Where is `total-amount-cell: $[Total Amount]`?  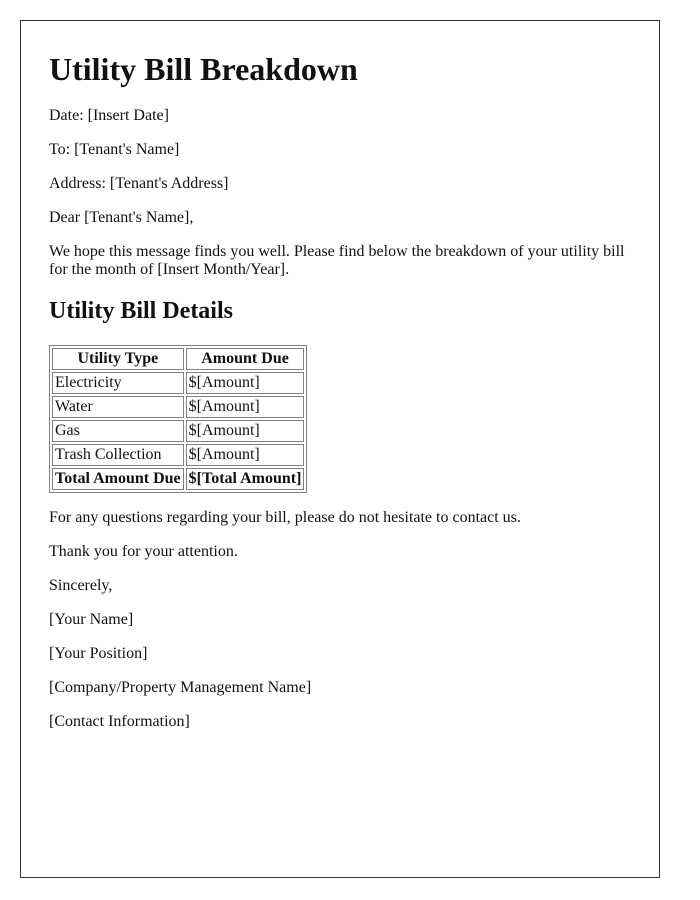 total-amount-cell: $[Total Amount] is located at coordinates (245, 479).